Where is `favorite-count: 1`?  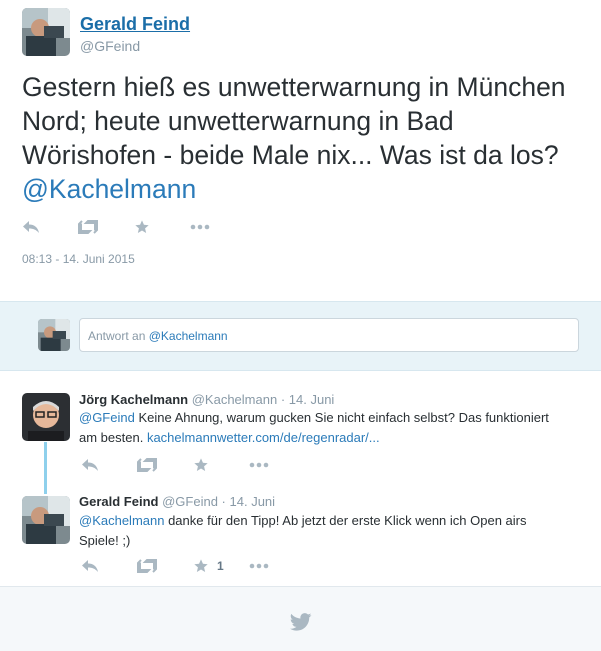
favorite-count: 1 is located at coordinates (220, 566).